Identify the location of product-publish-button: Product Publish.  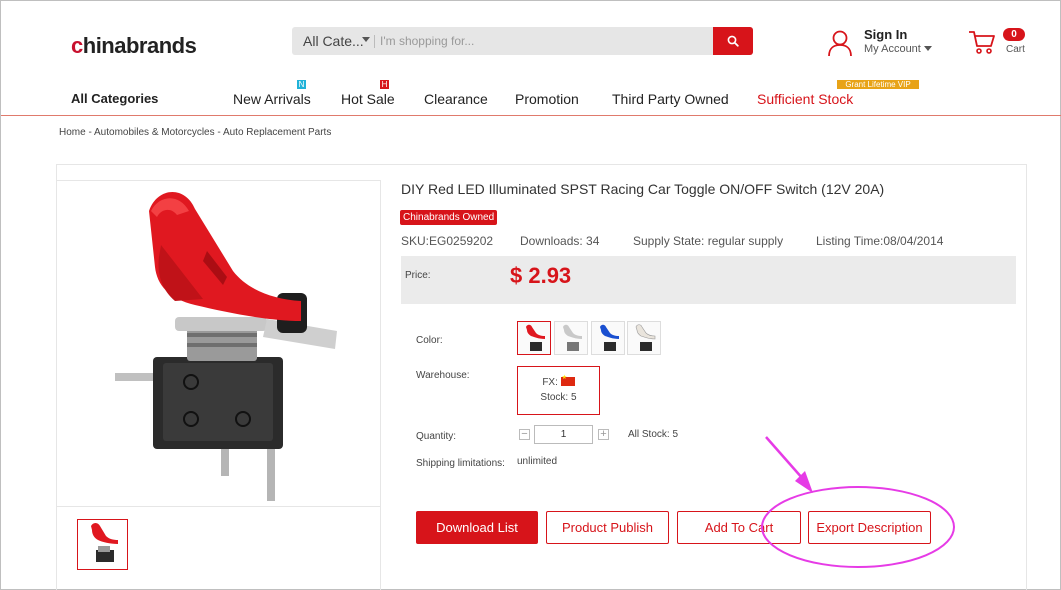
(607, 527).